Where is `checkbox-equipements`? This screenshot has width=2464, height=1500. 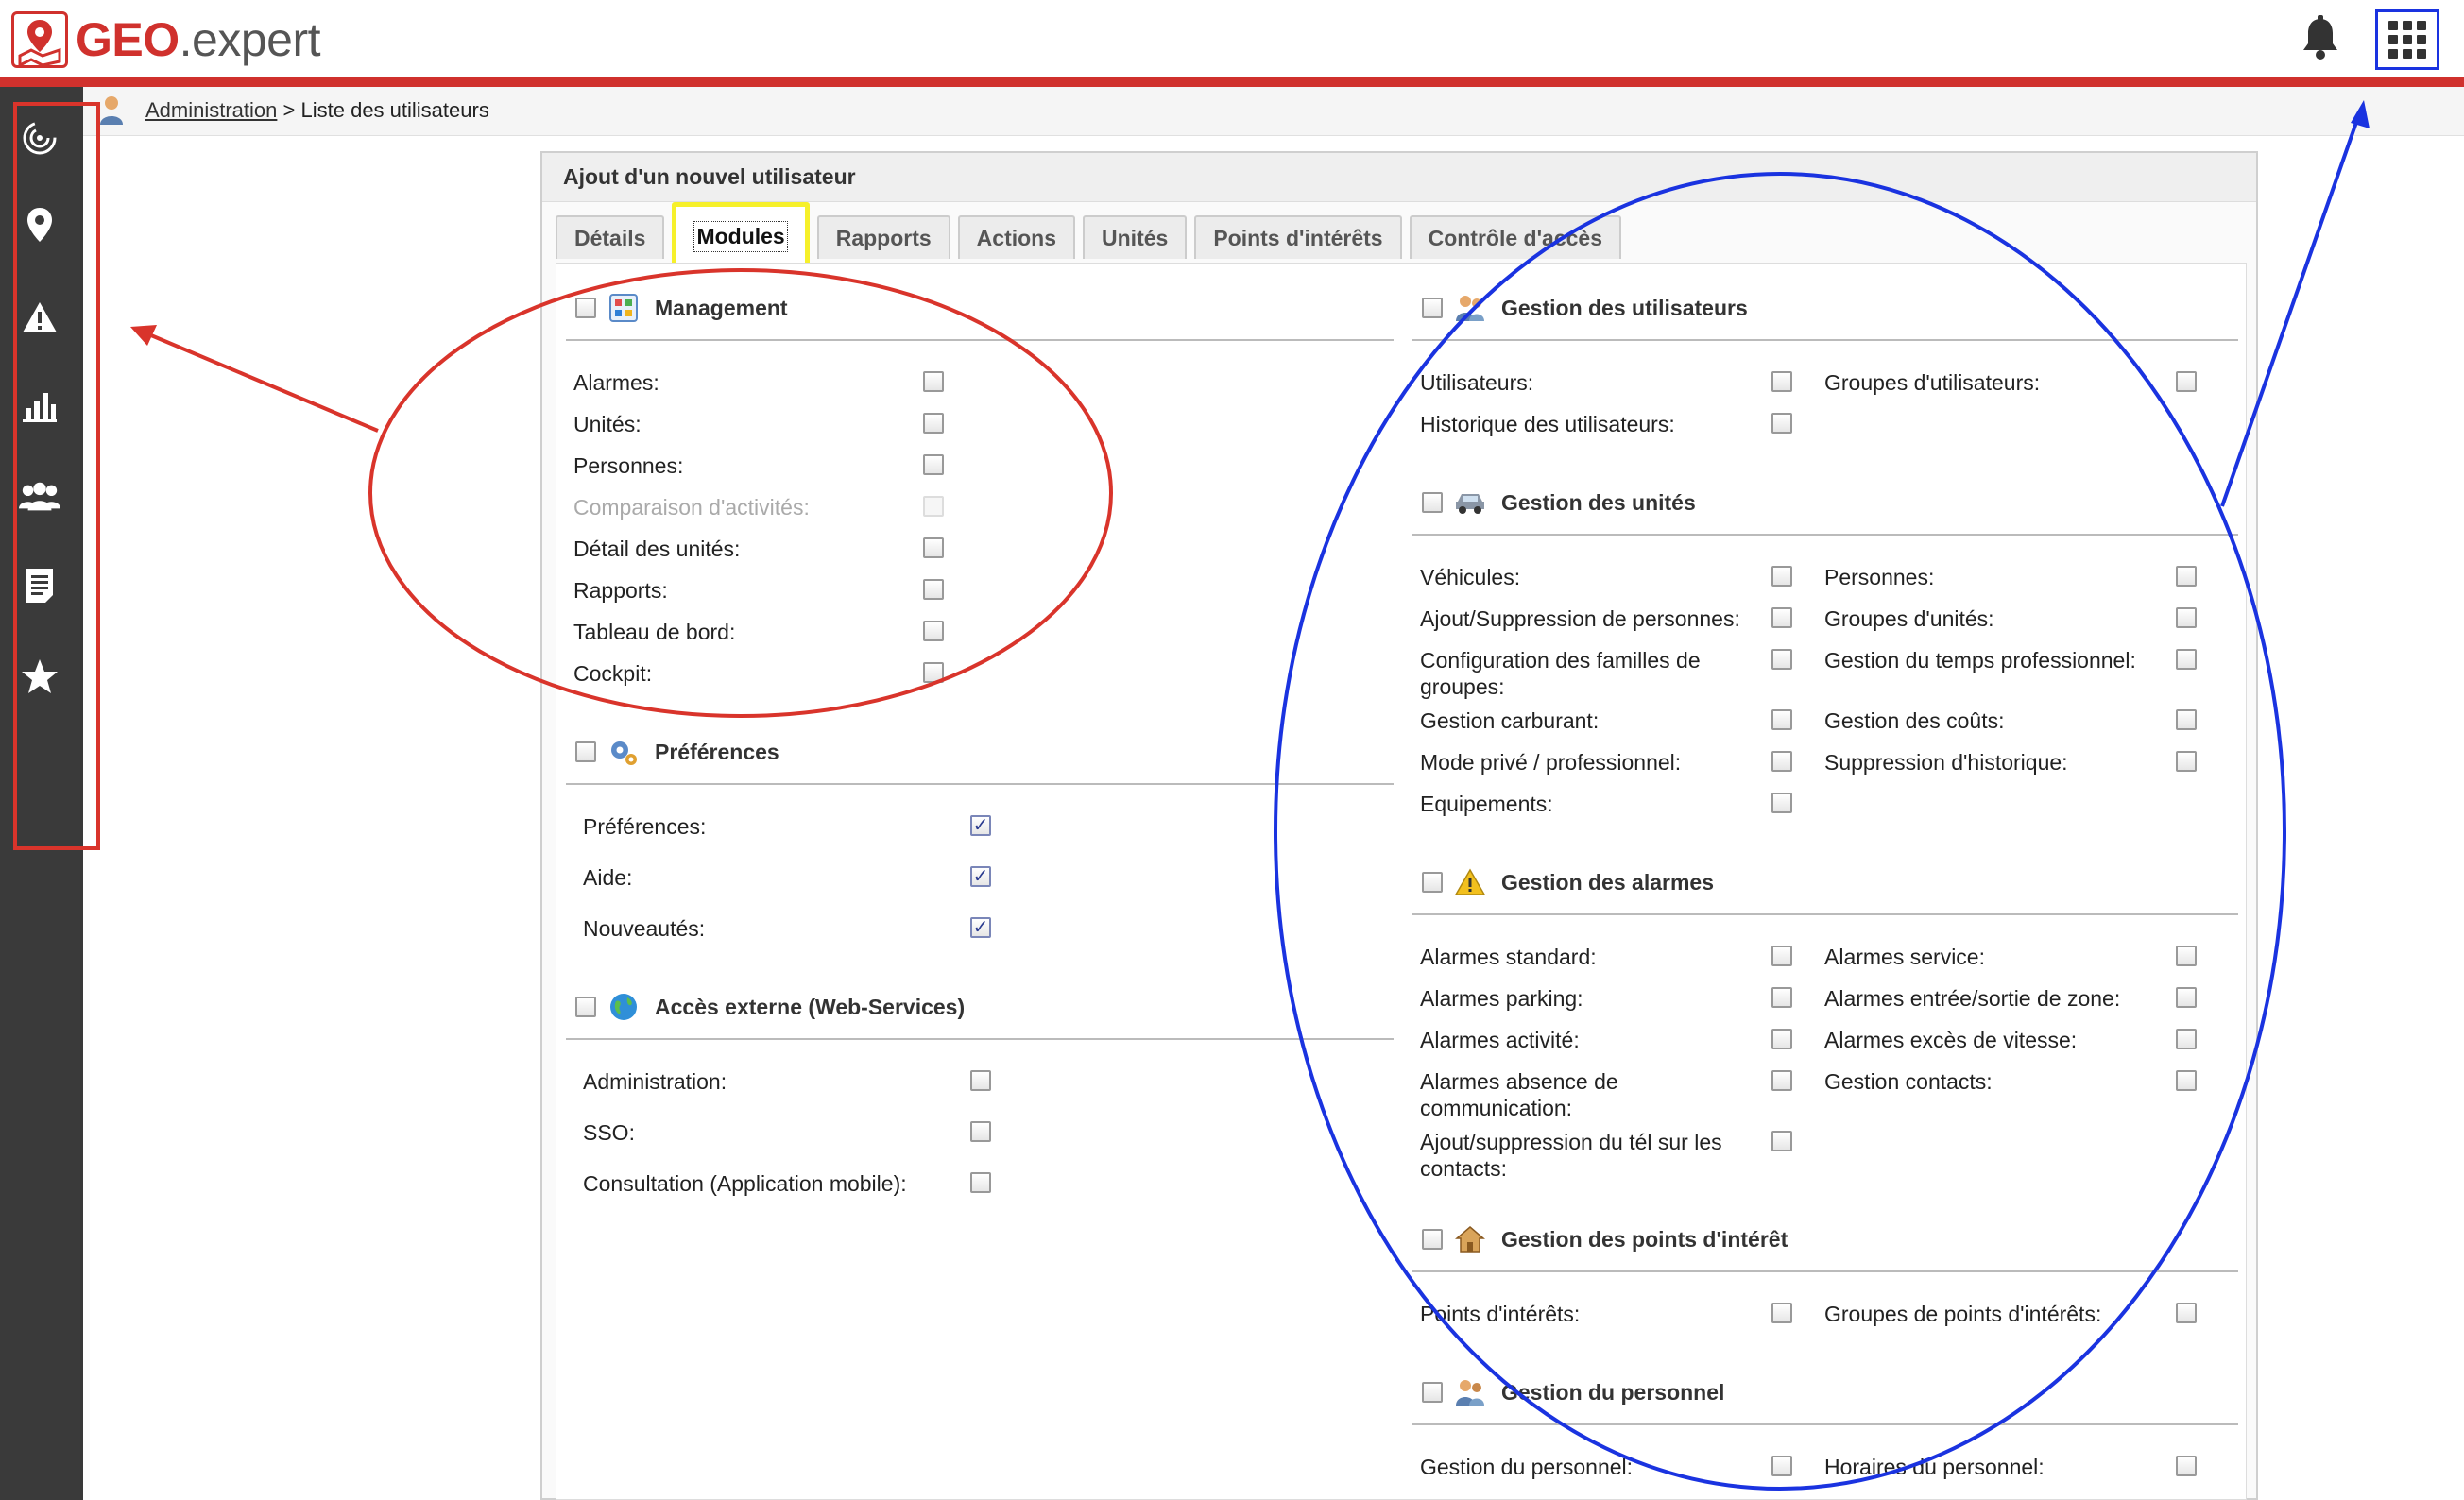 checkbox-equipements is located at coordinates (1781, 803).